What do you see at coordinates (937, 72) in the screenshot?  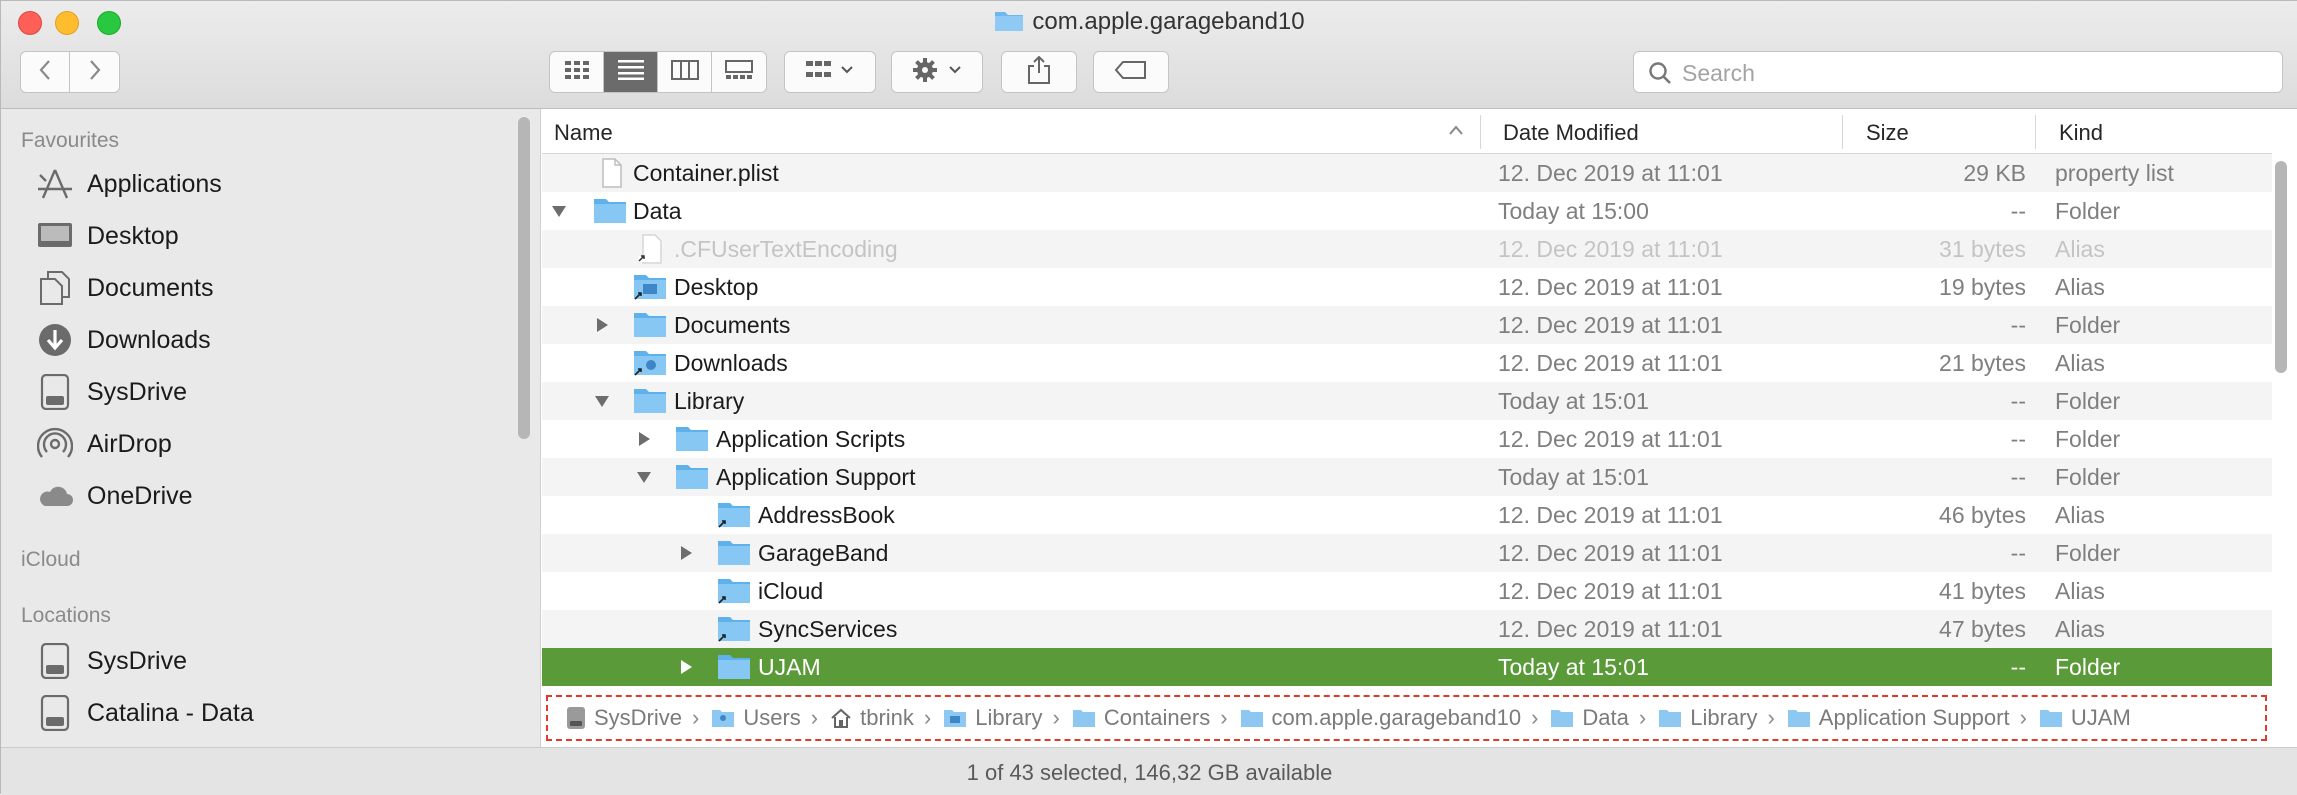 I see `action-menu-button` at bounding box center [937, 72].